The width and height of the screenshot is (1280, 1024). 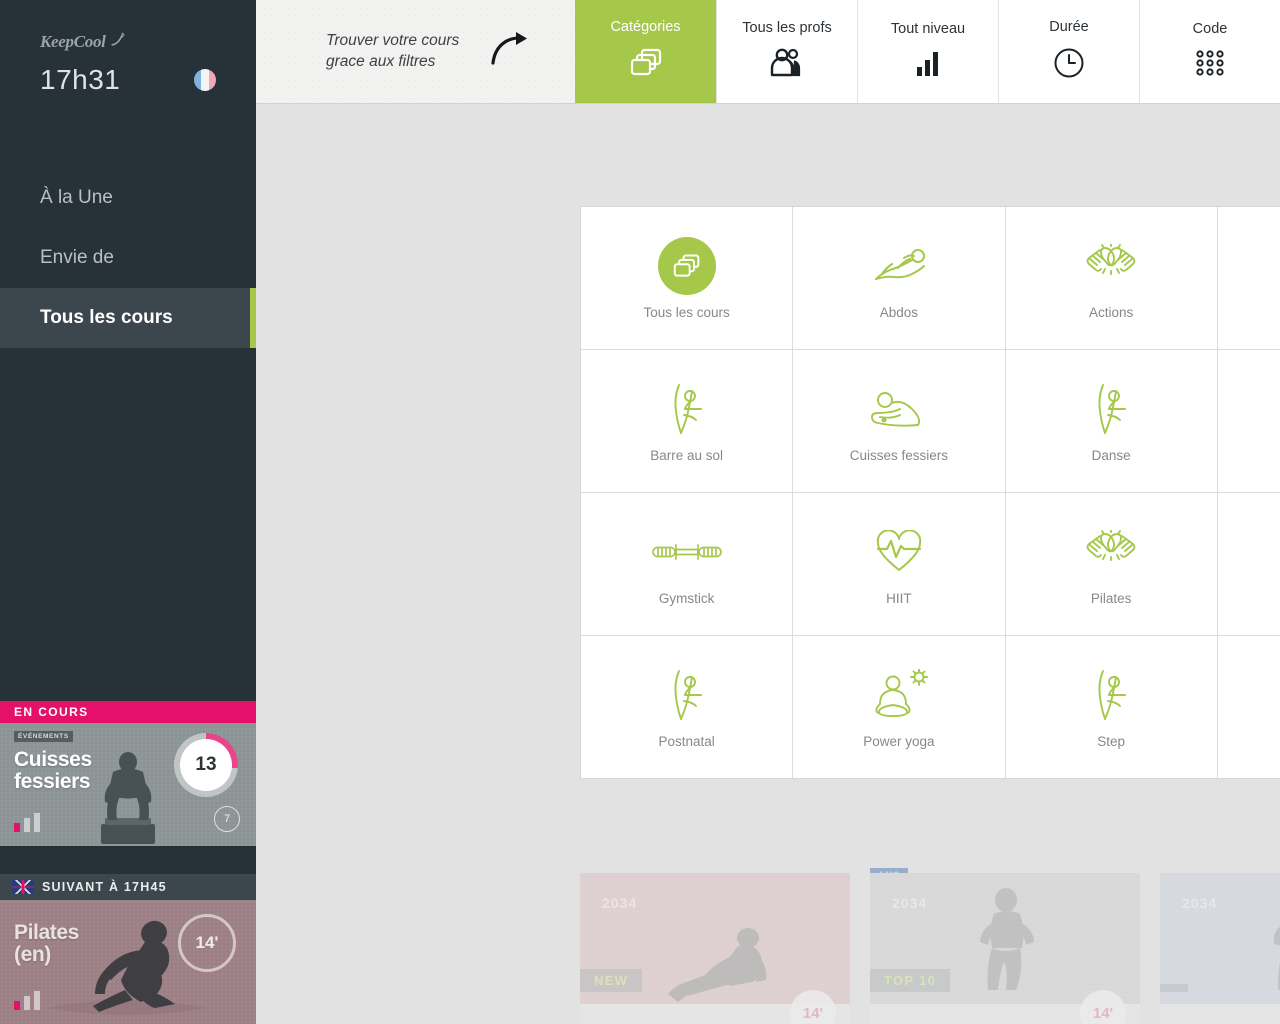 What do you see at coordinates (1248, 421) in the screenshot?
I see `category-tile-etirement: Étirement` at bounding box center [1248, 421].